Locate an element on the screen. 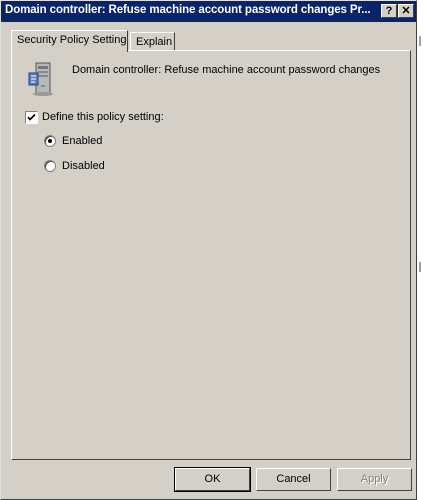 Image resolution: width=423 pixels, height=500 pixels. tab-explain: Explain is located at coordinates (152, 41).